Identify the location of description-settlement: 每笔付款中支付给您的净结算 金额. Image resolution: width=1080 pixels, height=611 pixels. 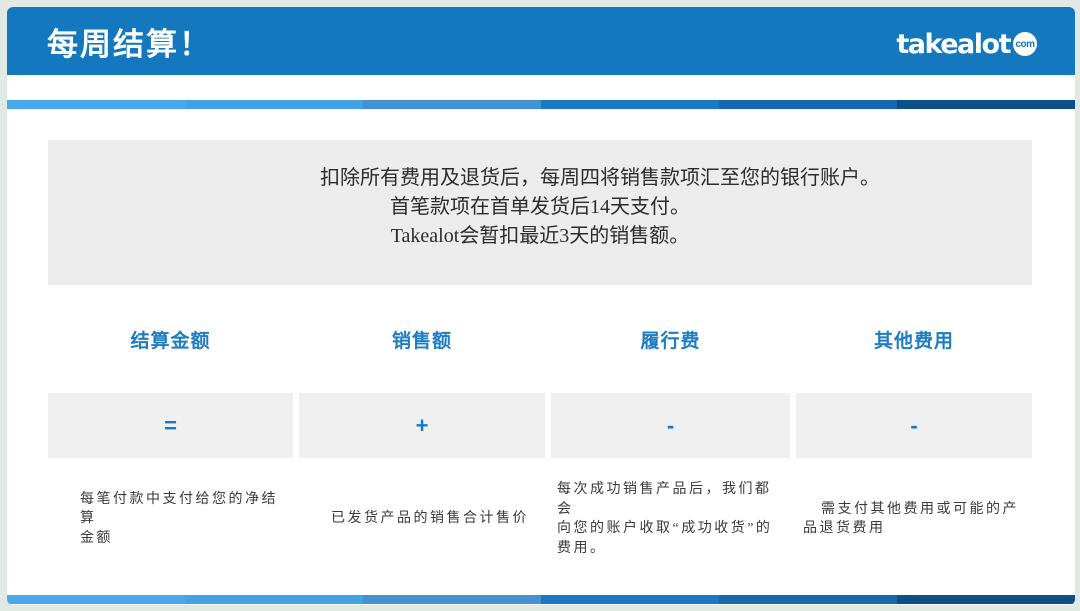
(179, 518).